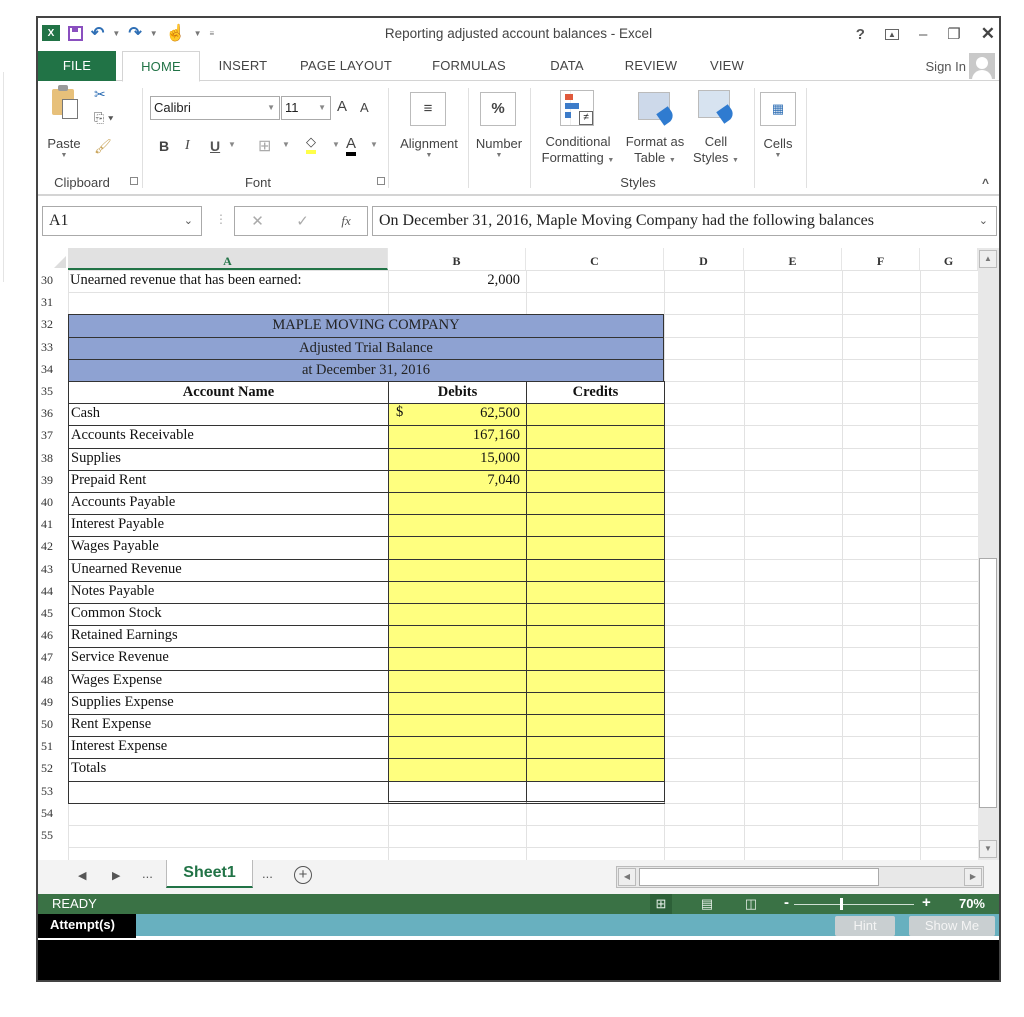 Image resolution: width=1024 pixels, height=1017 pixels. Describe the element at coordinates (53, 259) in the screenshot. I see `select-all-button` at that location.